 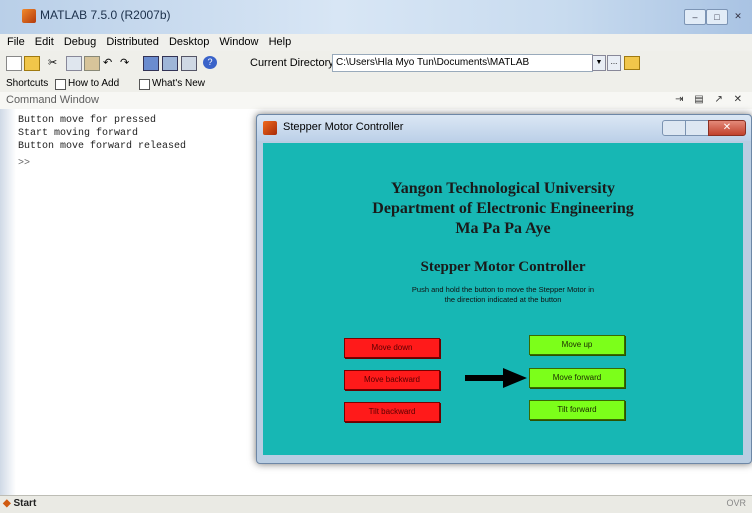 What do you see at coordinates (14, 63) in the screenshot?
I see `new-file-icon` at bounding box center [14, 63].